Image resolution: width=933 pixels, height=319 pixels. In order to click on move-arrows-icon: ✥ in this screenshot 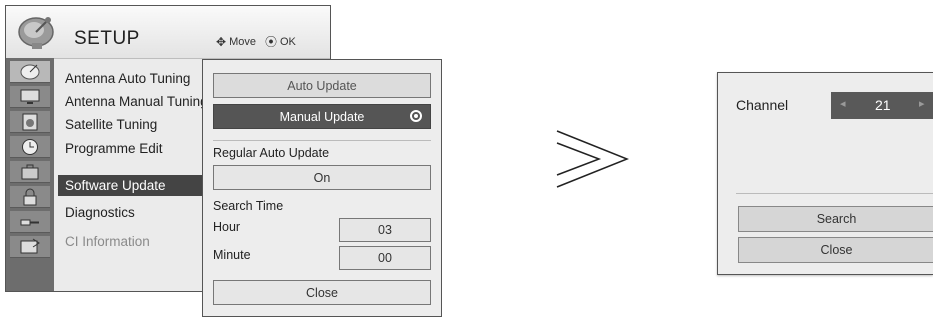, I will do `click(221, 41)`.